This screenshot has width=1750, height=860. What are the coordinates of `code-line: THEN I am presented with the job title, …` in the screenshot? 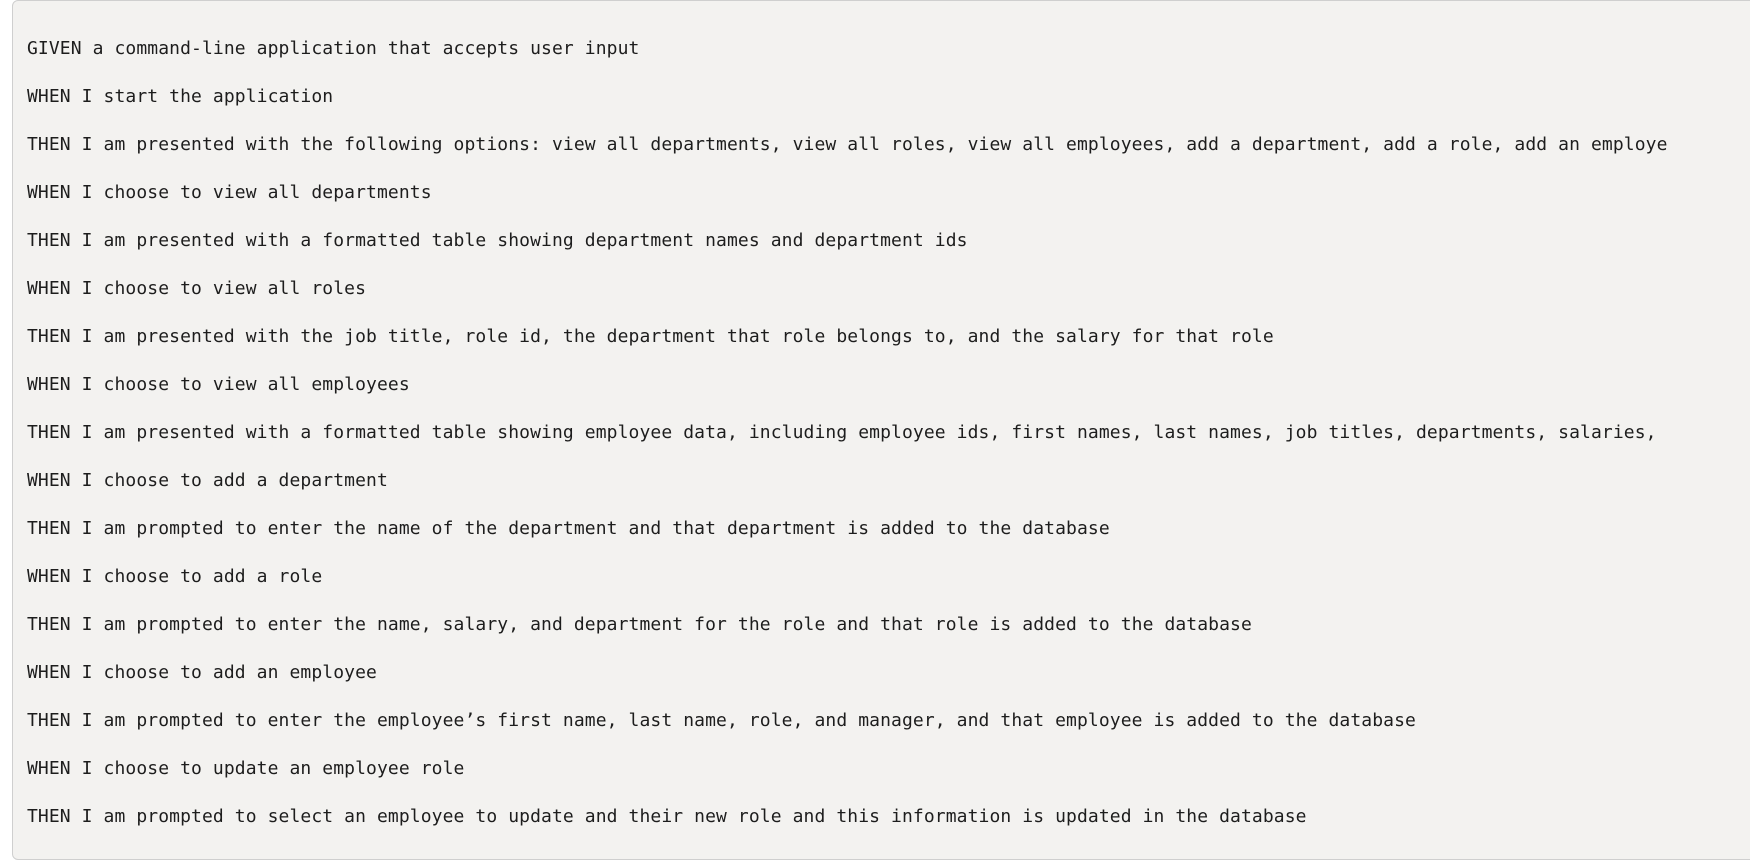 It's located at (650, 336).